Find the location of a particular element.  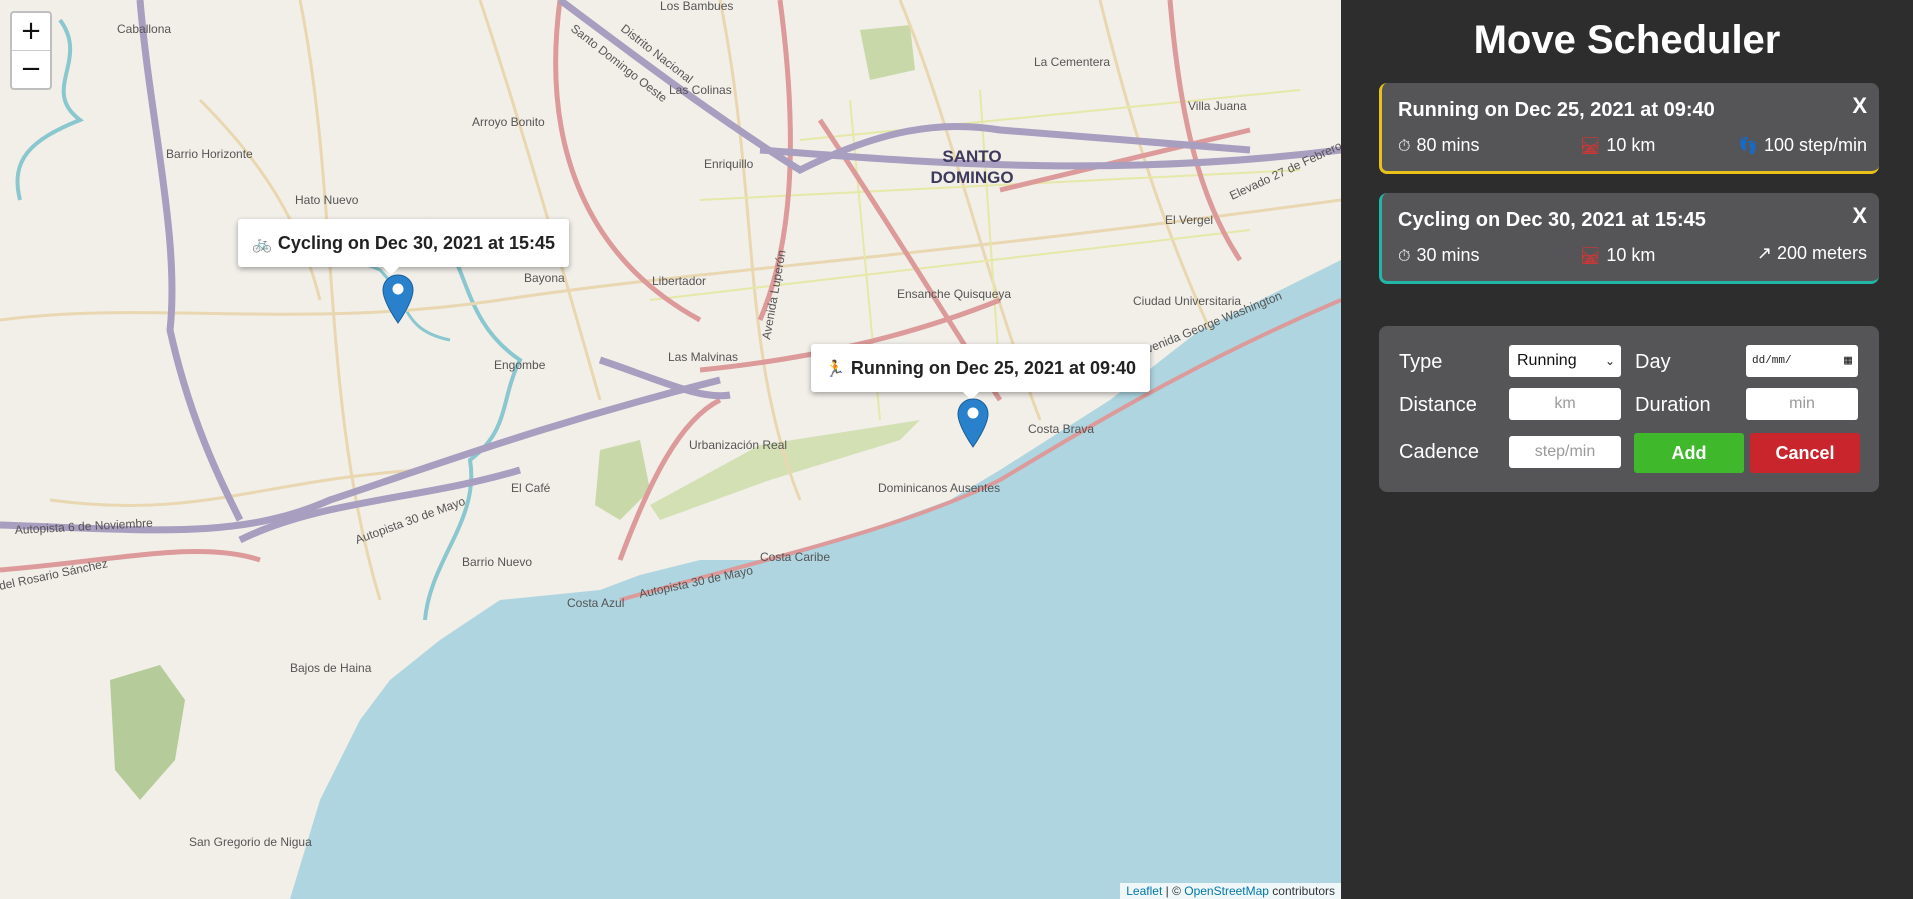

map-label: El Vergel is located at coordinates (1189, 220).